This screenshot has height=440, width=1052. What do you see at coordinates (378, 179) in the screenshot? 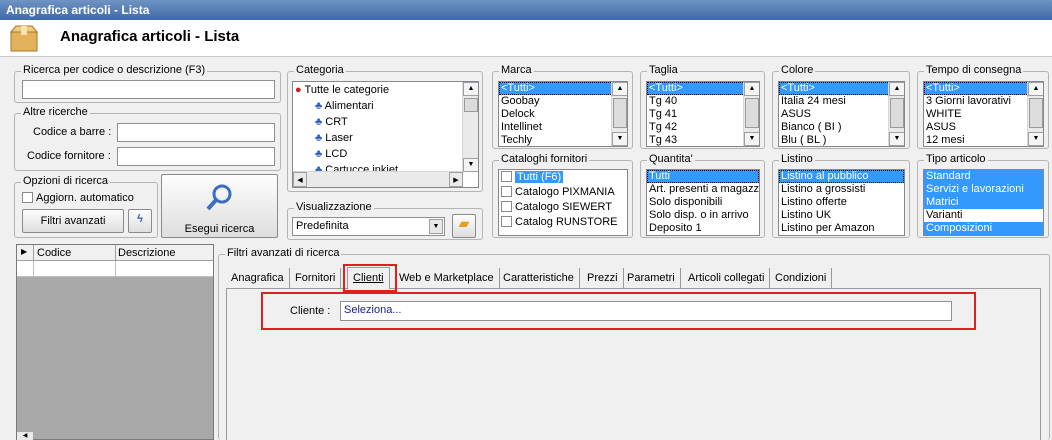
I see `category-hscrollbar: ◀ ▶` at bounding box center [378, 179].